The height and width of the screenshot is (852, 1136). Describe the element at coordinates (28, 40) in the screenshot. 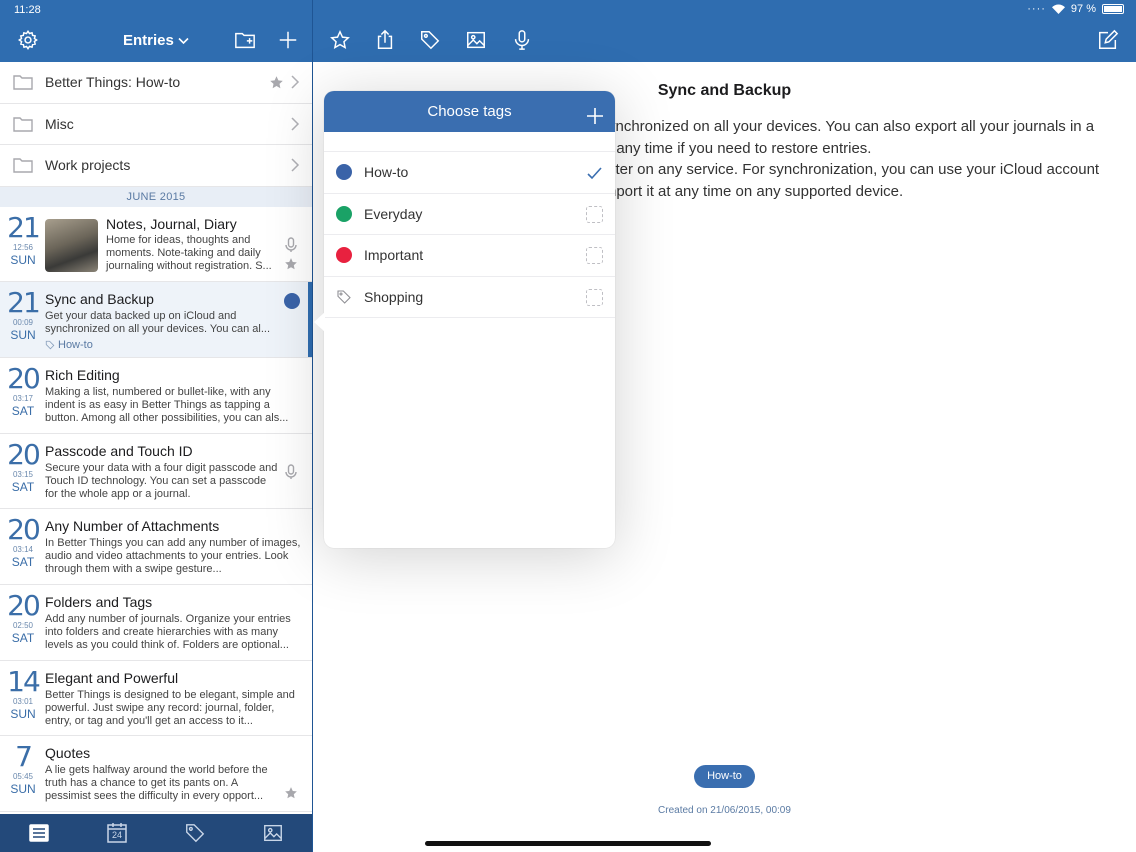

I see `gear-icon` at that location.